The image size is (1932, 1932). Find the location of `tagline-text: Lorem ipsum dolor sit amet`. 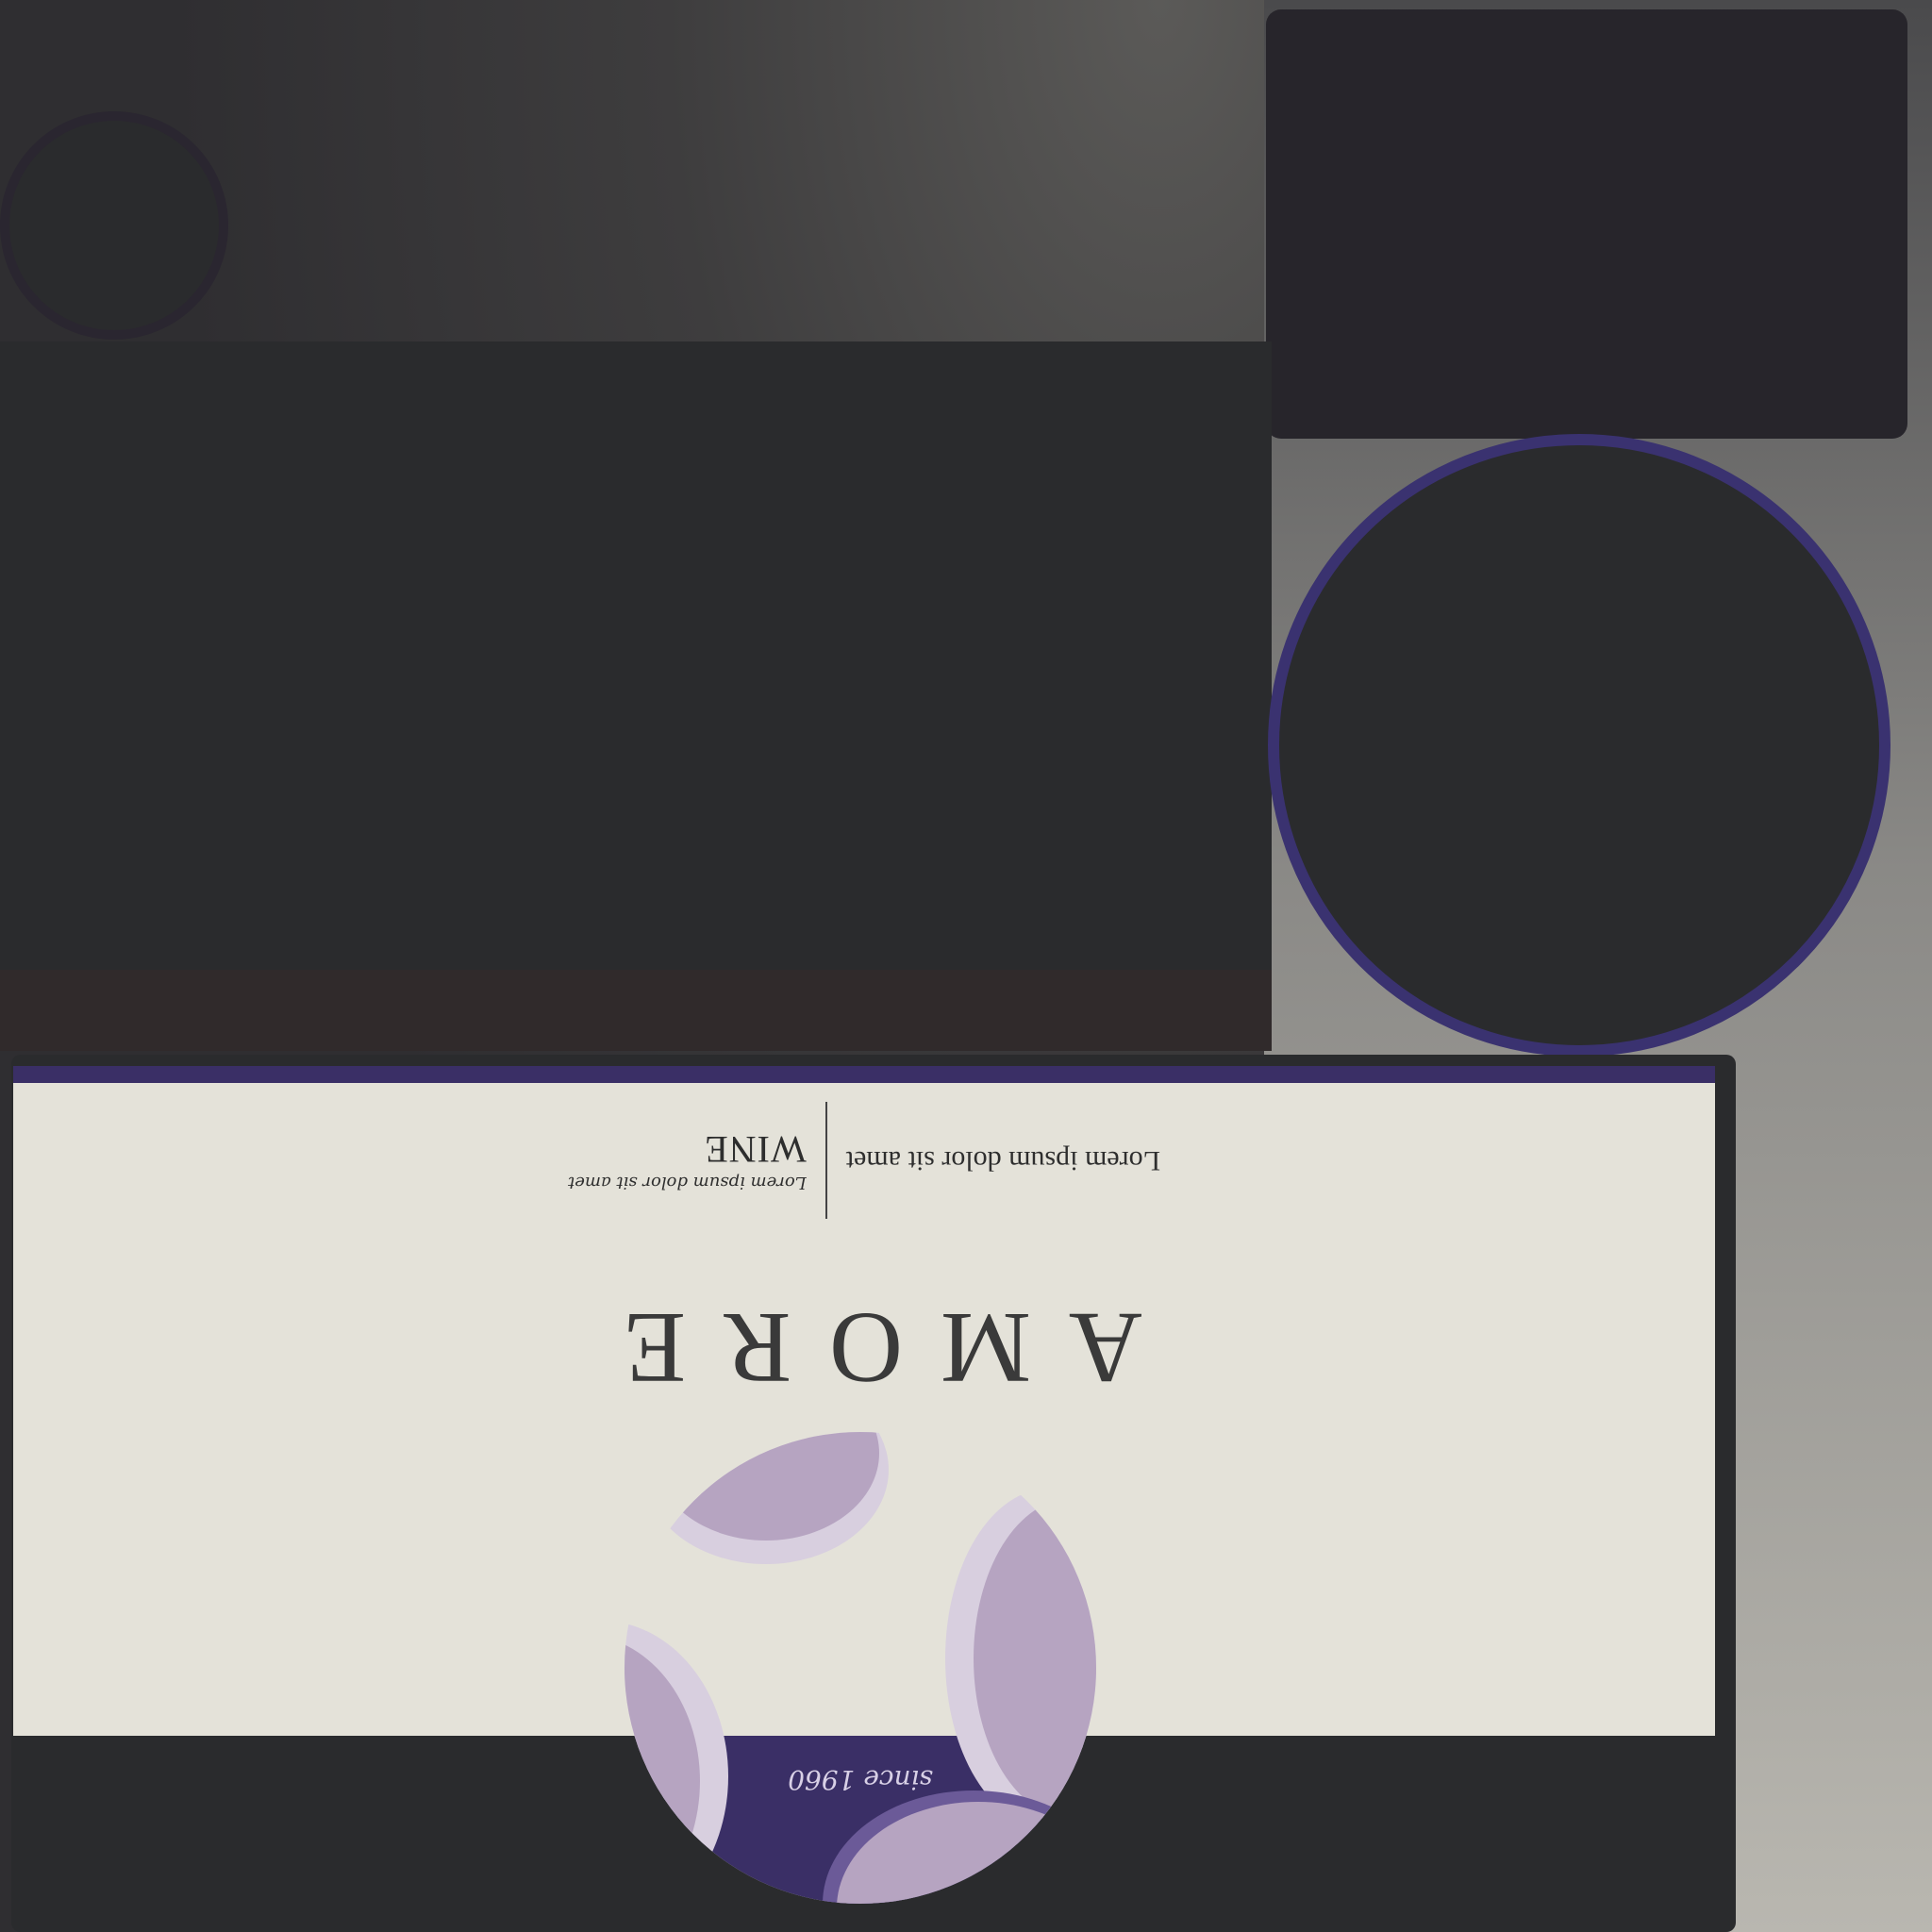

tagline-text: Lorem ipsum dolor sit amet is located at coordinates (1003, 1160).